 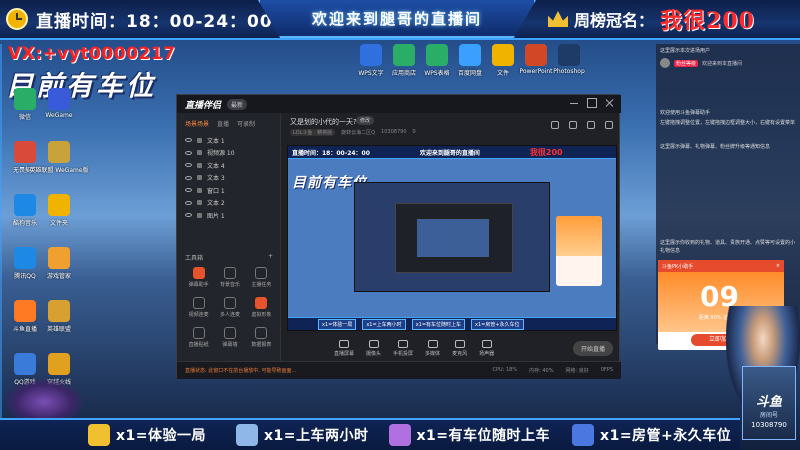 I want to click on edit-button: 修改, so click(x=365, y=120).